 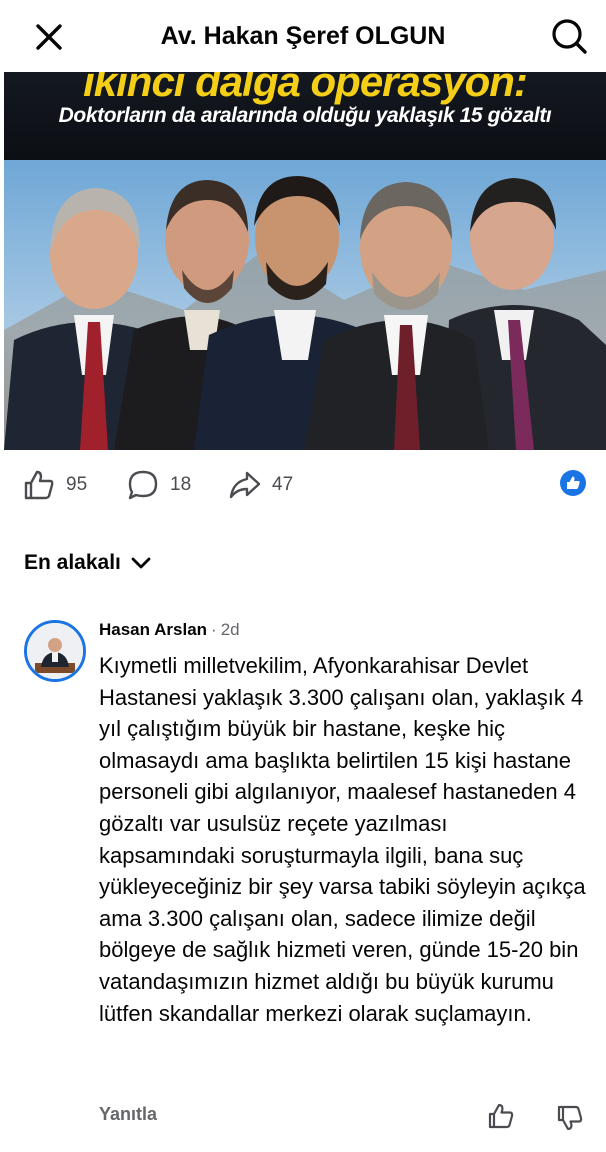 I want to click on top-bar: Av. Hakan Şeref OLGUN, so click(x=303, y=36).